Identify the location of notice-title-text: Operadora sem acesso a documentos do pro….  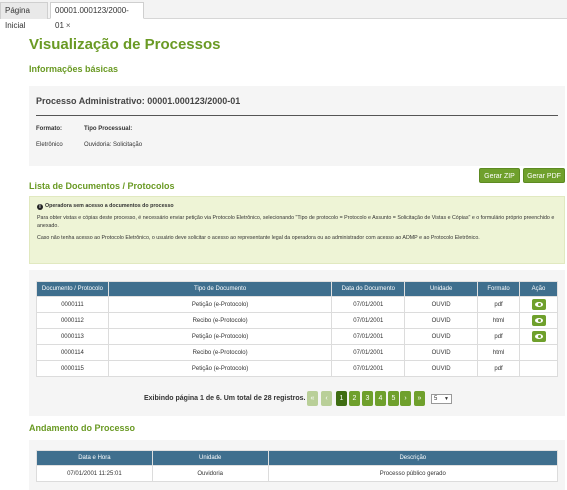
(109, 206).